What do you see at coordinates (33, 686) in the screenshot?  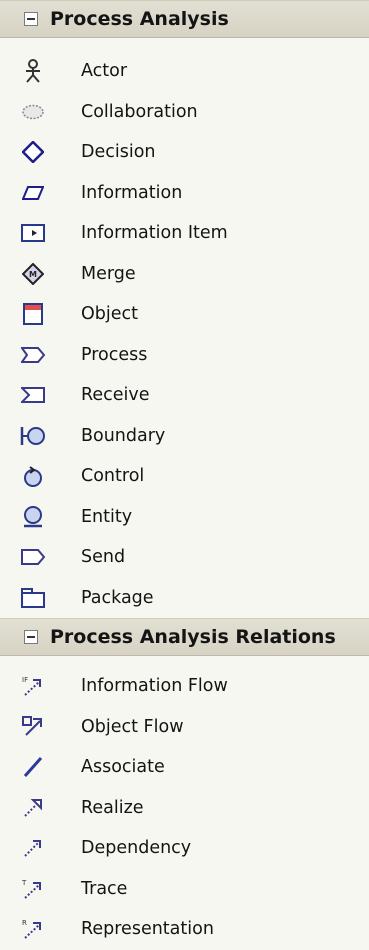 I see `information-flow-icon: IF` at bounding box center [33, 686].